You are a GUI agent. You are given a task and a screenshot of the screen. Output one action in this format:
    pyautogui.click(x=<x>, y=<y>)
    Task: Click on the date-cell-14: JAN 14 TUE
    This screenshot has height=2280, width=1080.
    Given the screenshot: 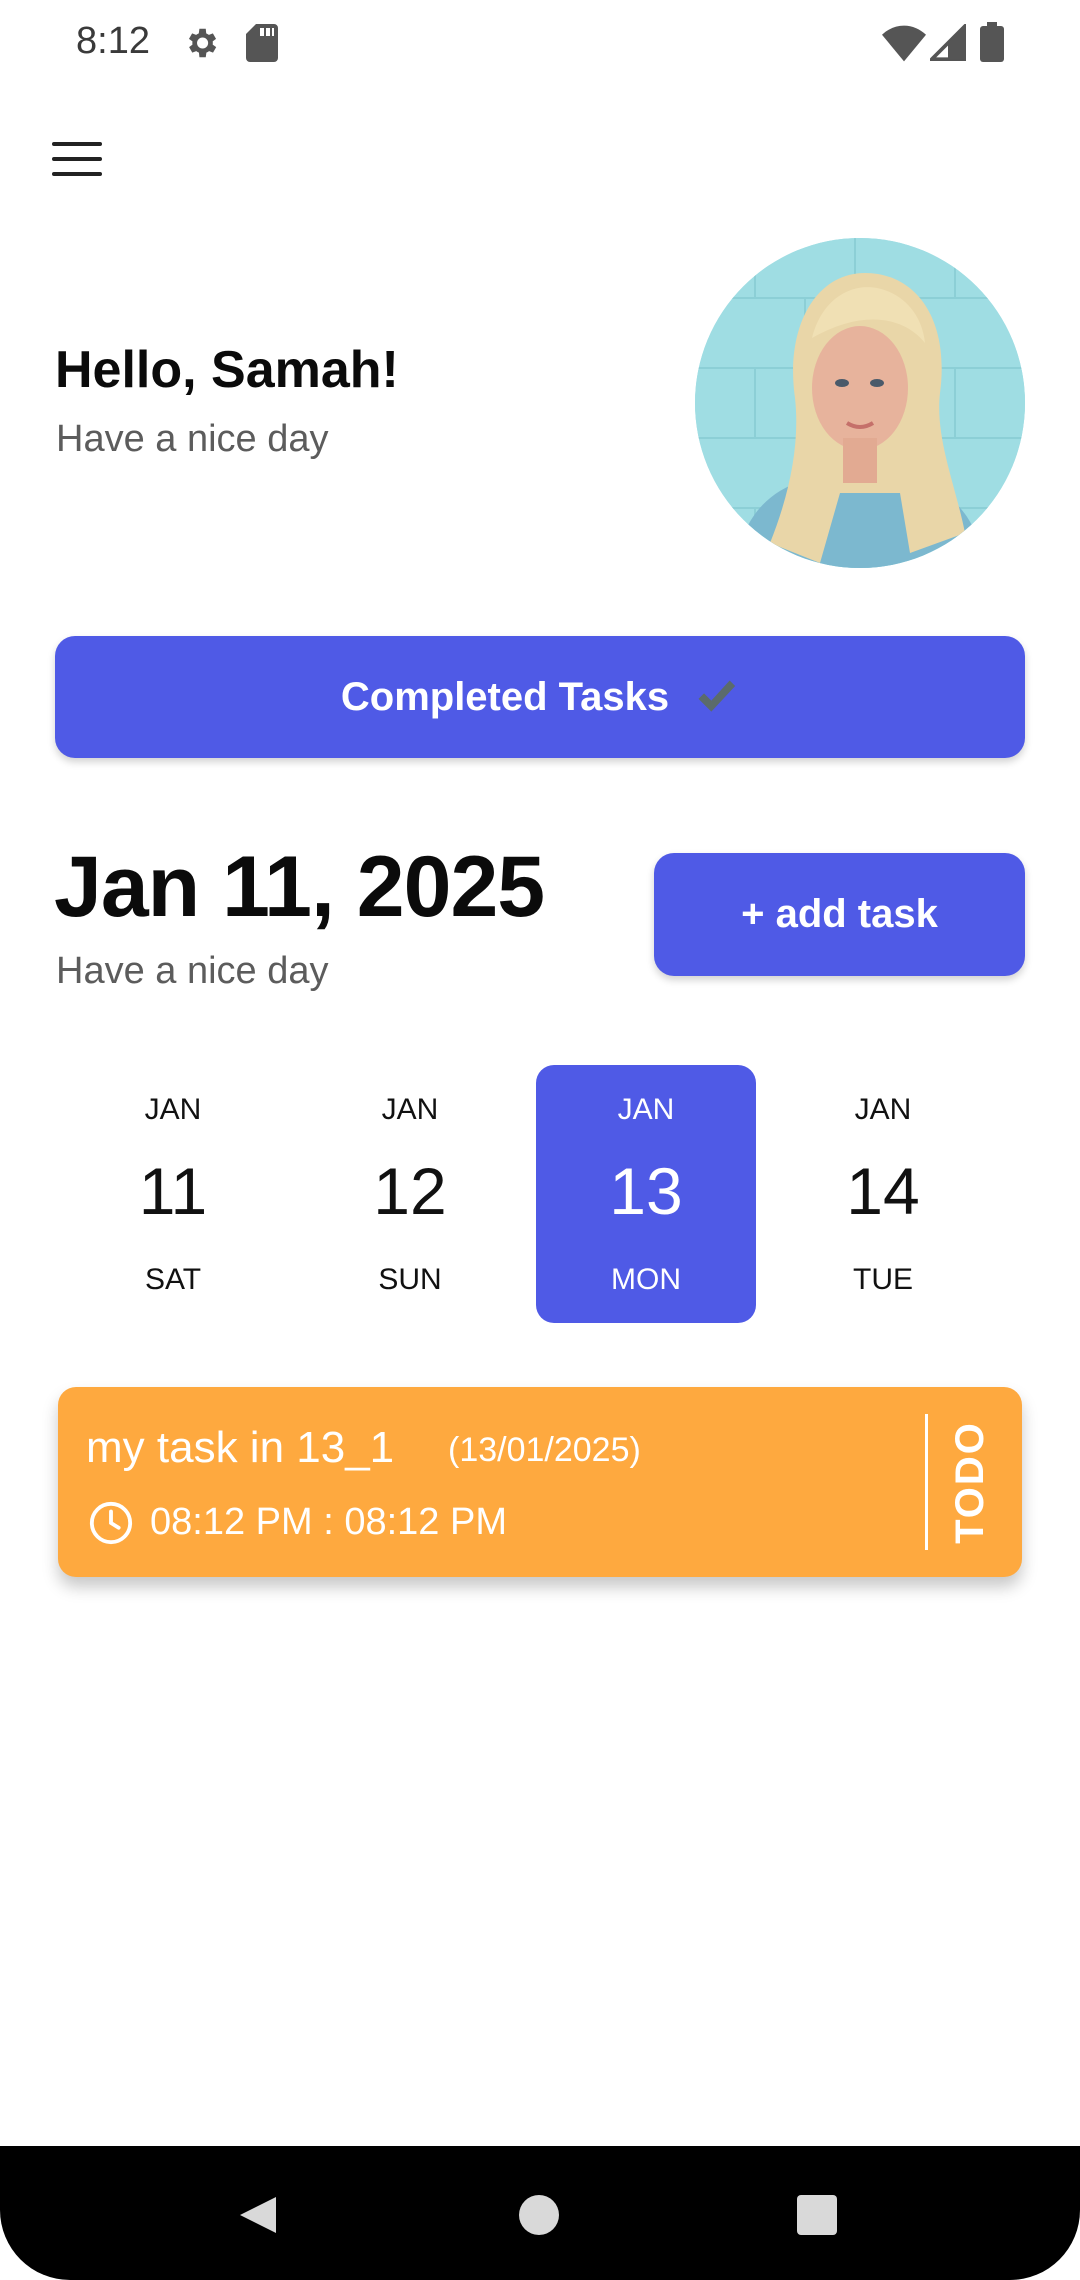 What is the action you would take?
    pyautogui.click(x=883, y=1194)
    